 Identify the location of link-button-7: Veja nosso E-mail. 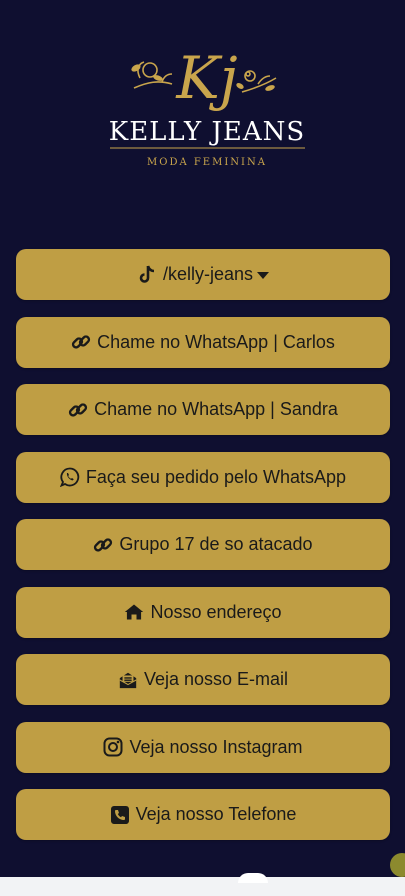
(203, 679).